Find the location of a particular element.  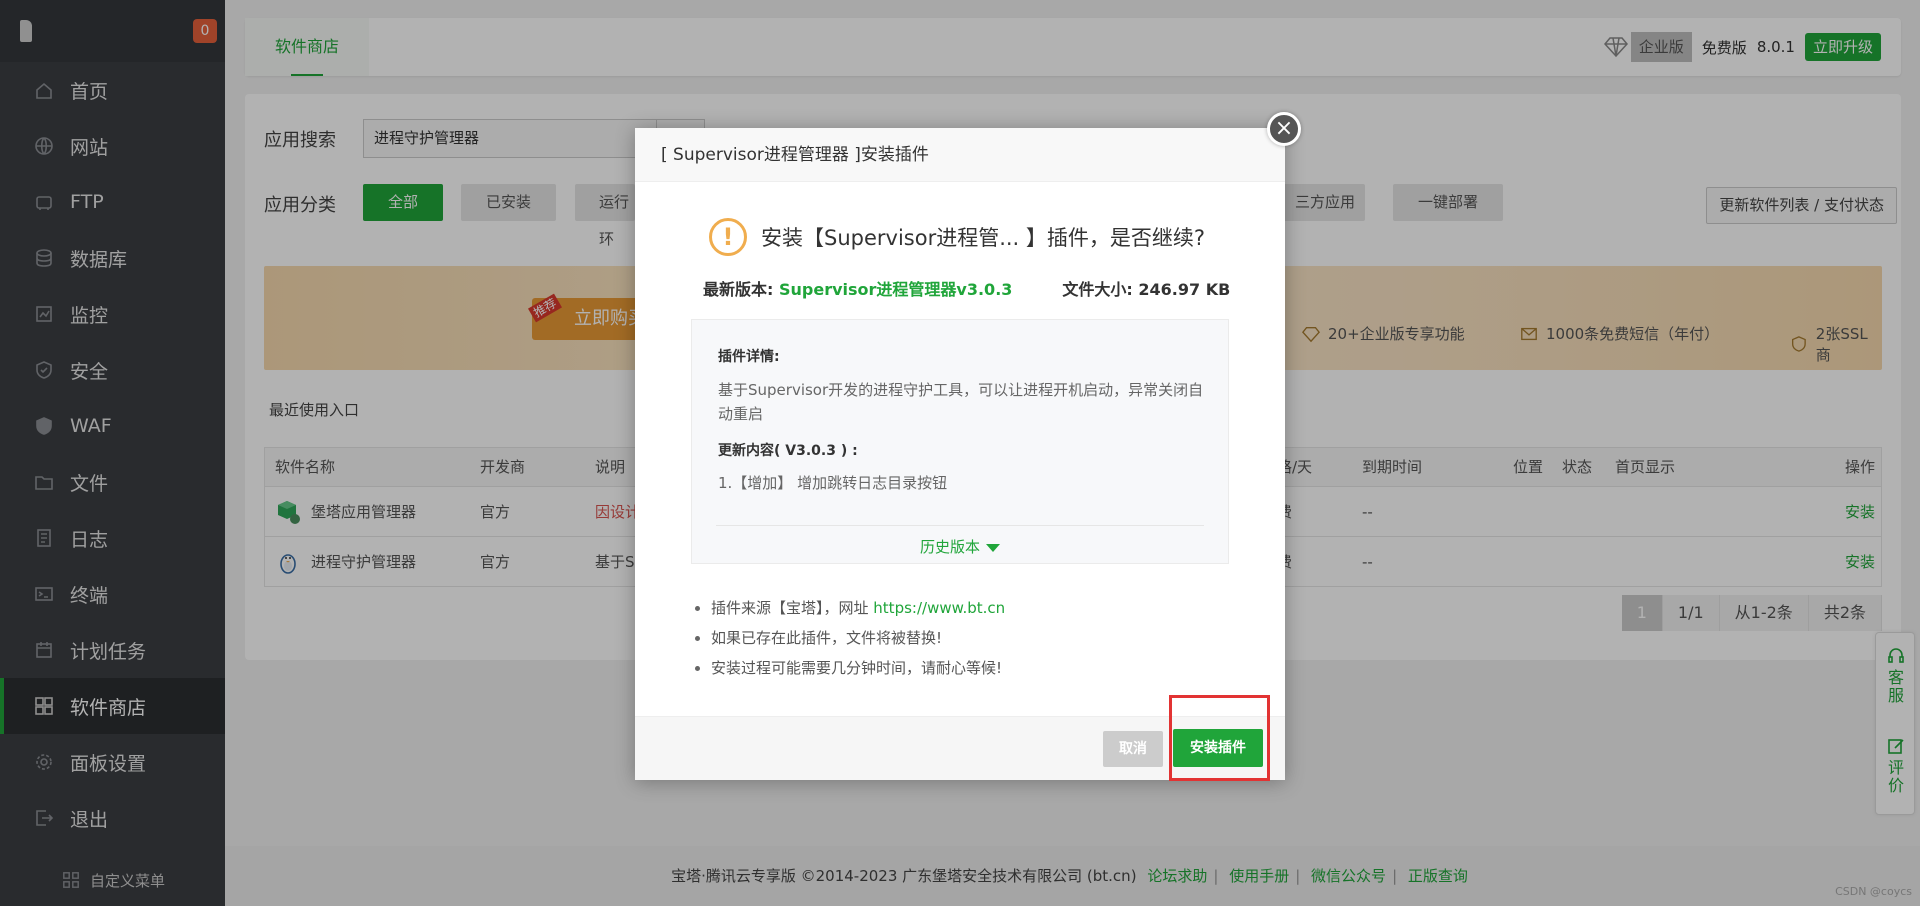

note-source: 插件来源【宝塔】，网址 is located at coordinates (790, 608).